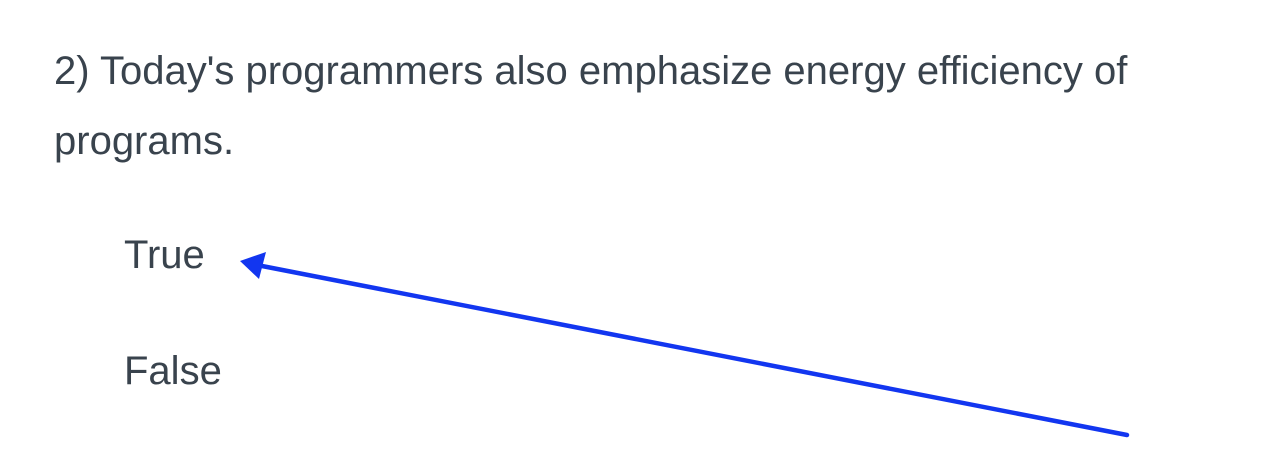 The height and width of the screenshot is (466, 1268). What do you see at coordinates (173, 313) in the screenshot?
I see `answer-options: True False` at bounding box center [173, 313].